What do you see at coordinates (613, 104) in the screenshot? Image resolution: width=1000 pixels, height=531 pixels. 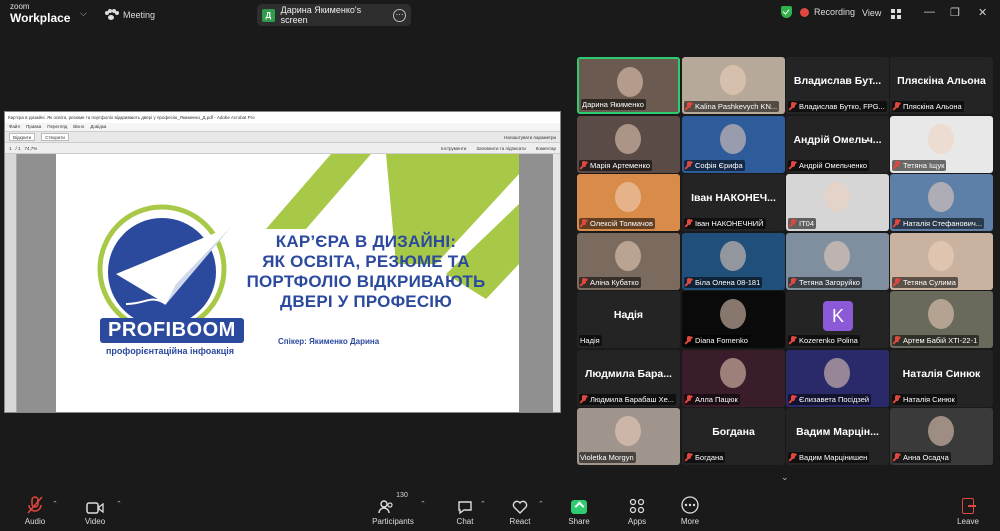 I see `participant-name: Дарина Якименко` at bounding box center [613, 104].